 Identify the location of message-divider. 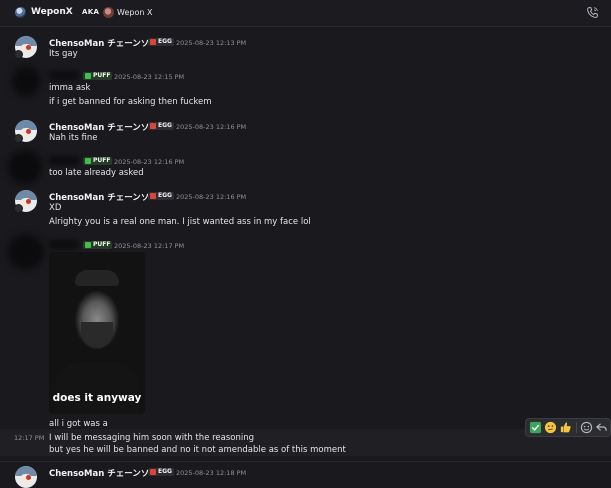
(305, 461).